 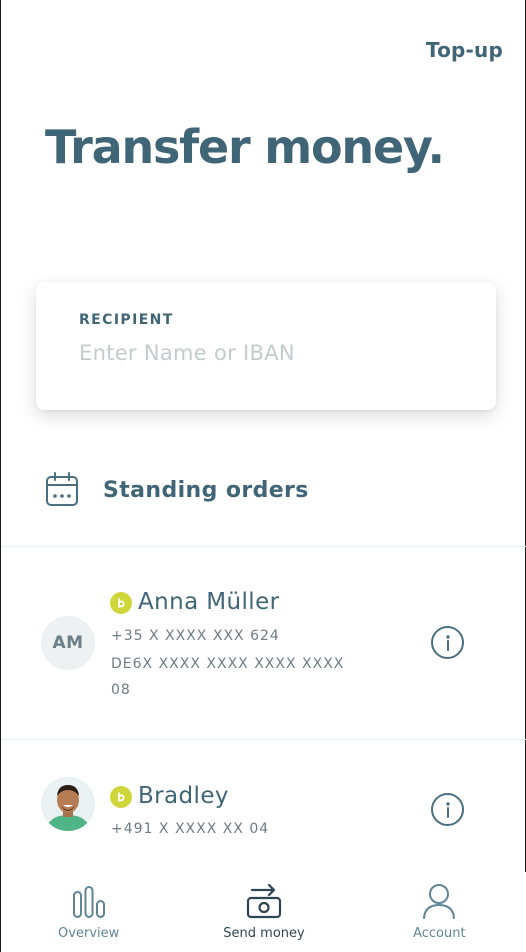 I want to click on tab-overview: Overview, so click(x=88, y=912).